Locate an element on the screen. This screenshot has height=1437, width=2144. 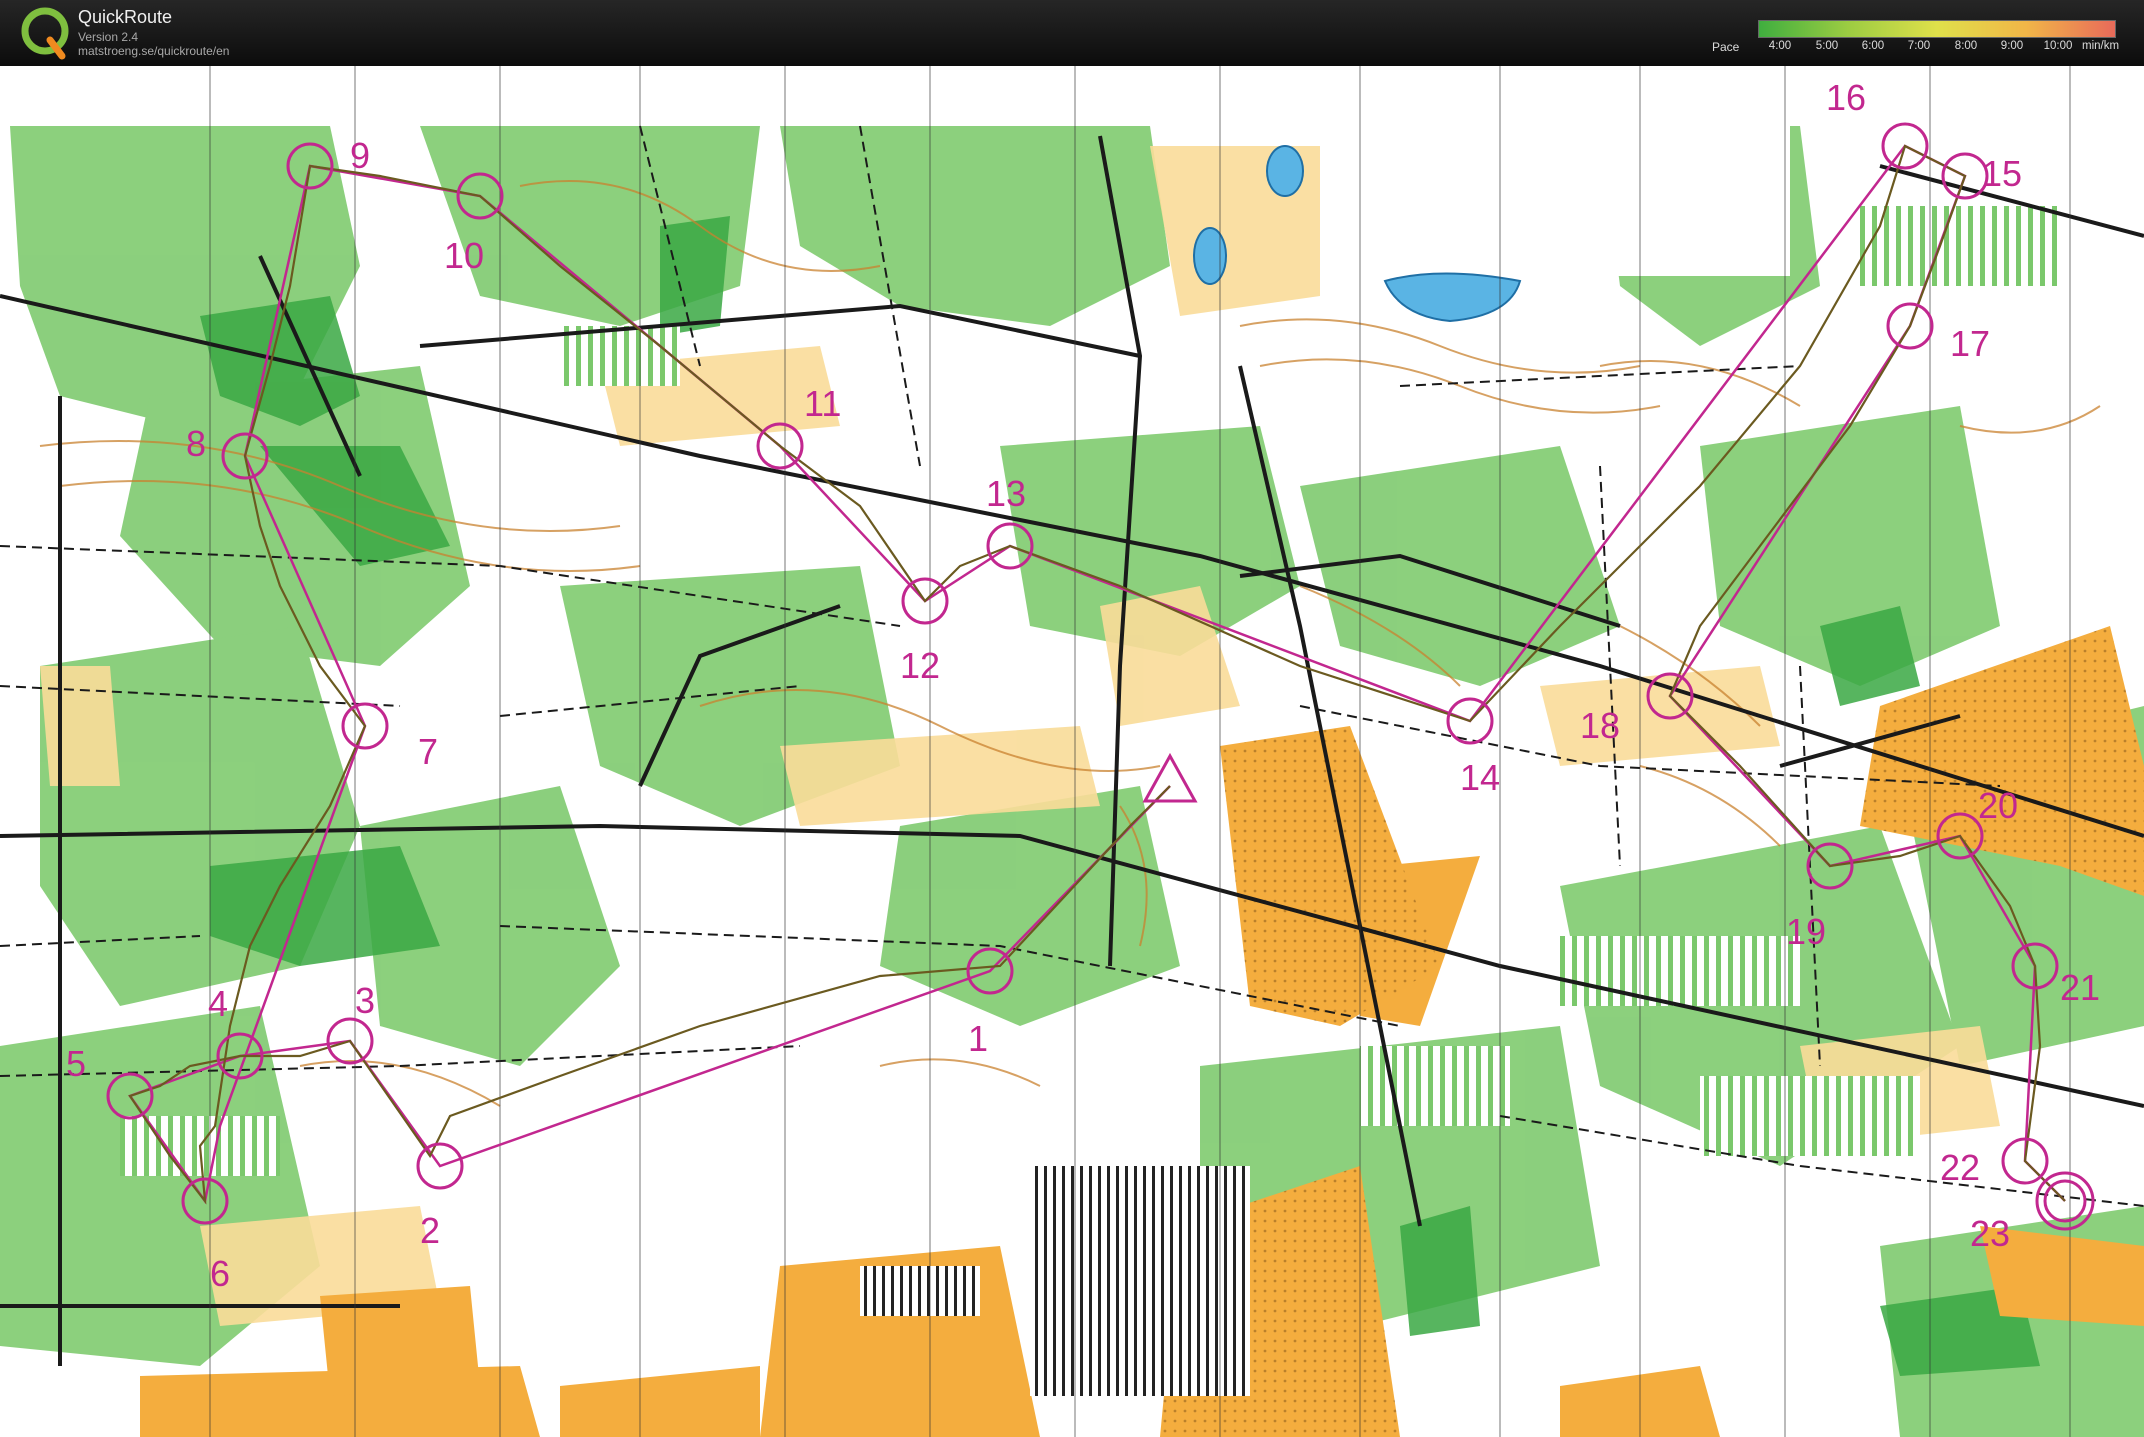
control-number-23: 23 is located at coordinates (1990, 1233).